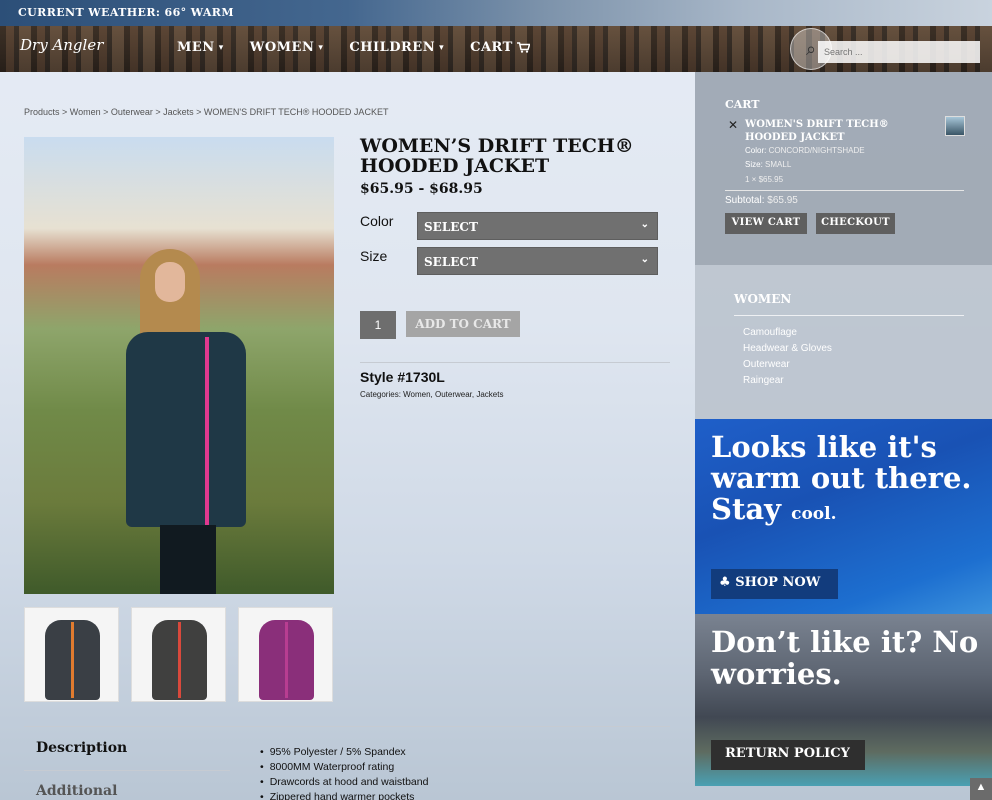  I want to click on cart-item-color: Color: CONCORD/NIGHTSHADE, so click(805, 150).